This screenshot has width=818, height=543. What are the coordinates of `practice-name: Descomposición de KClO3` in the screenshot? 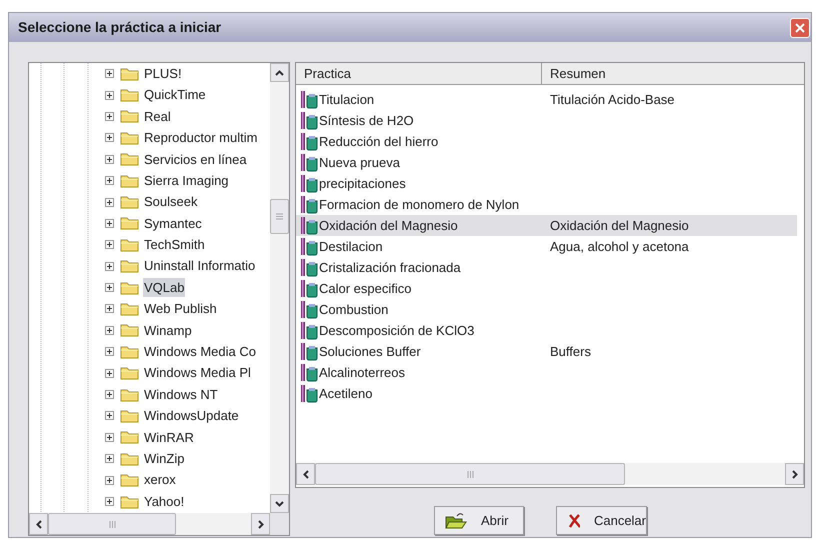 It's located at (396, 331).